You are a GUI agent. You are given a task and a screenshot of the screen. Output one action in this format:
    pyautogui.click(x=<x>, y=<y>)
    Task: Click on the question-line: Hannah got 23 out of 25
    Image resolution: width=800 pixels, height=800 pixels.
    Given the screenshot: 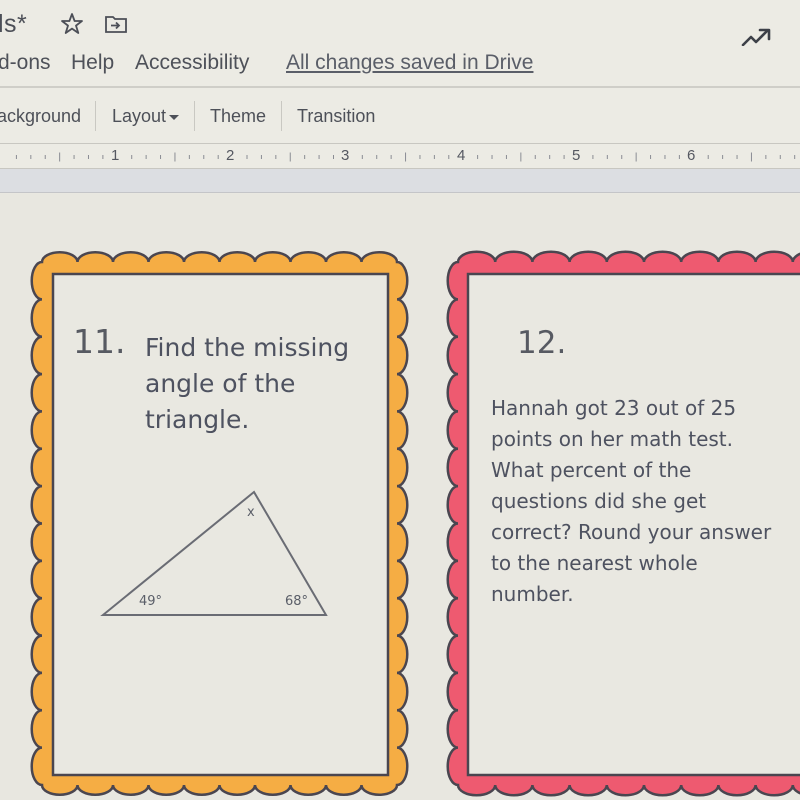 What is the action you would take?
    pyautogui.click(x=614, y=408)
    